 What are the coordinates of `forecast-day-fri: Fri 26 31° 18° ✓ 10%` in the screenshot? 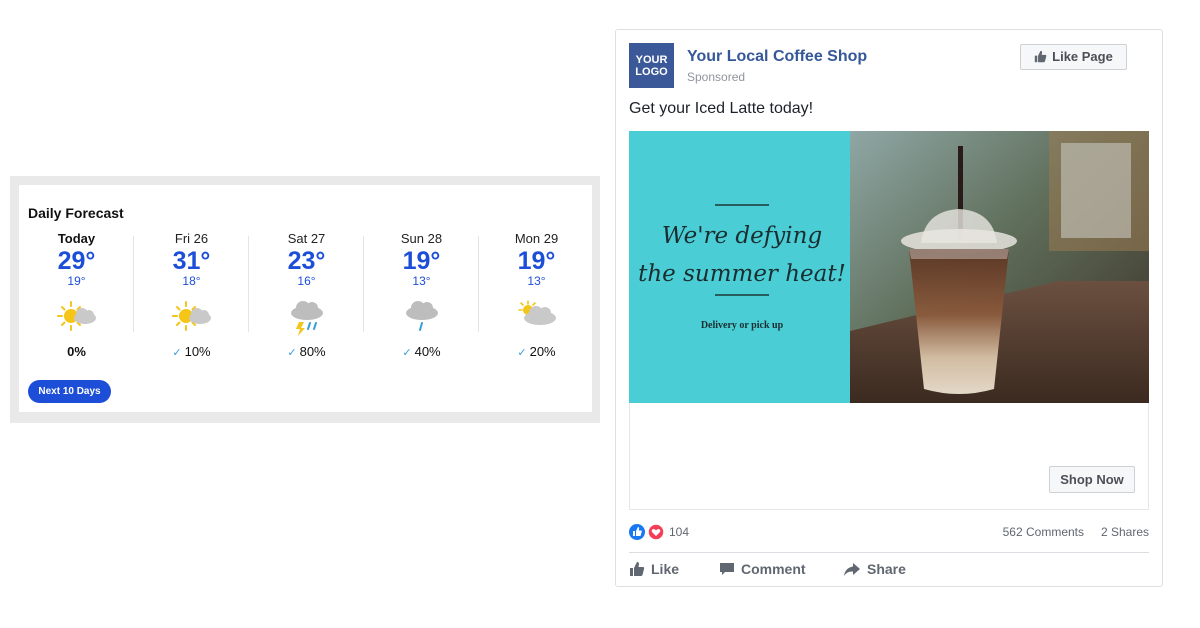 It's located at (191, 300).